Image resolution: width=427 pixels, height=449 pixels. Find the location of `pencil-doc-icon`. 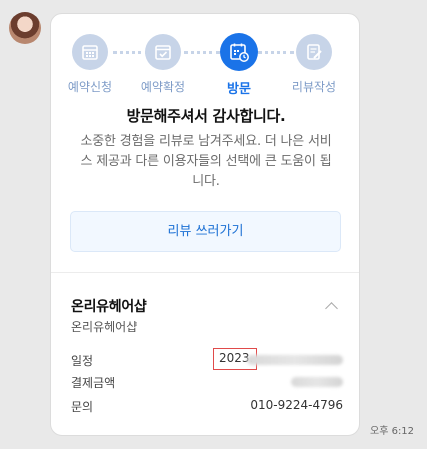

pencil-doc-icon is located at coordinates (314, 52).